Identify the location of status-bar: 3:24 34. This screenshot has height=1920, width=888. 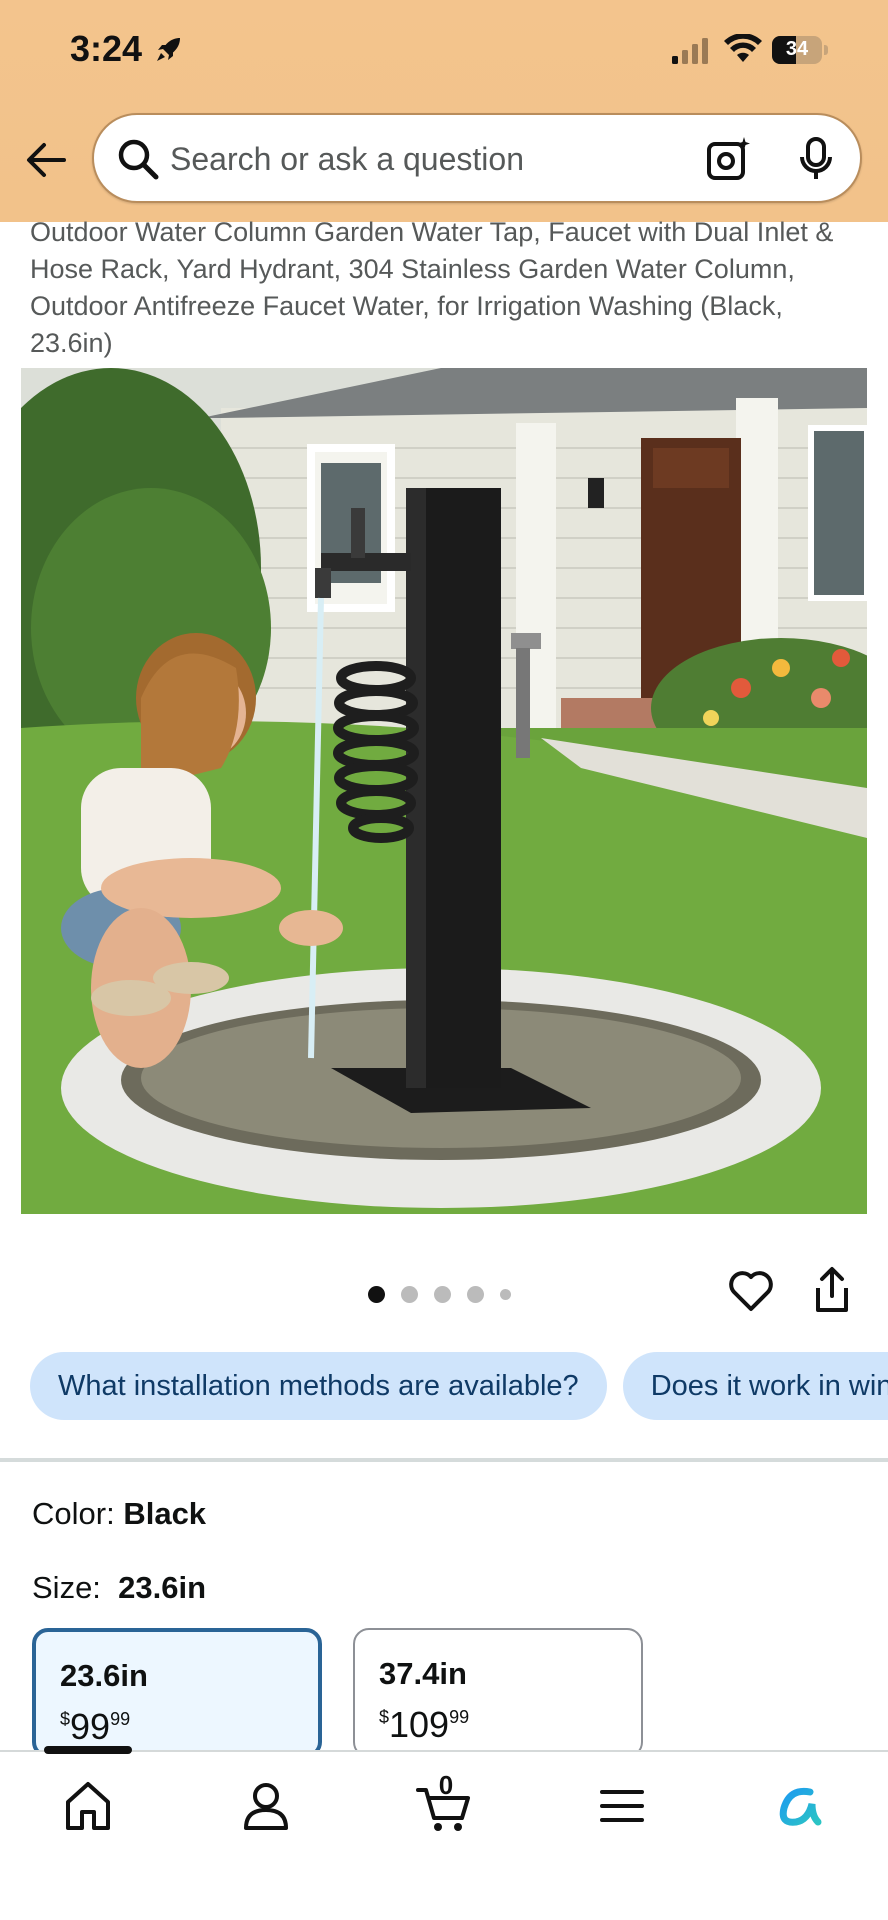
(444, 50).